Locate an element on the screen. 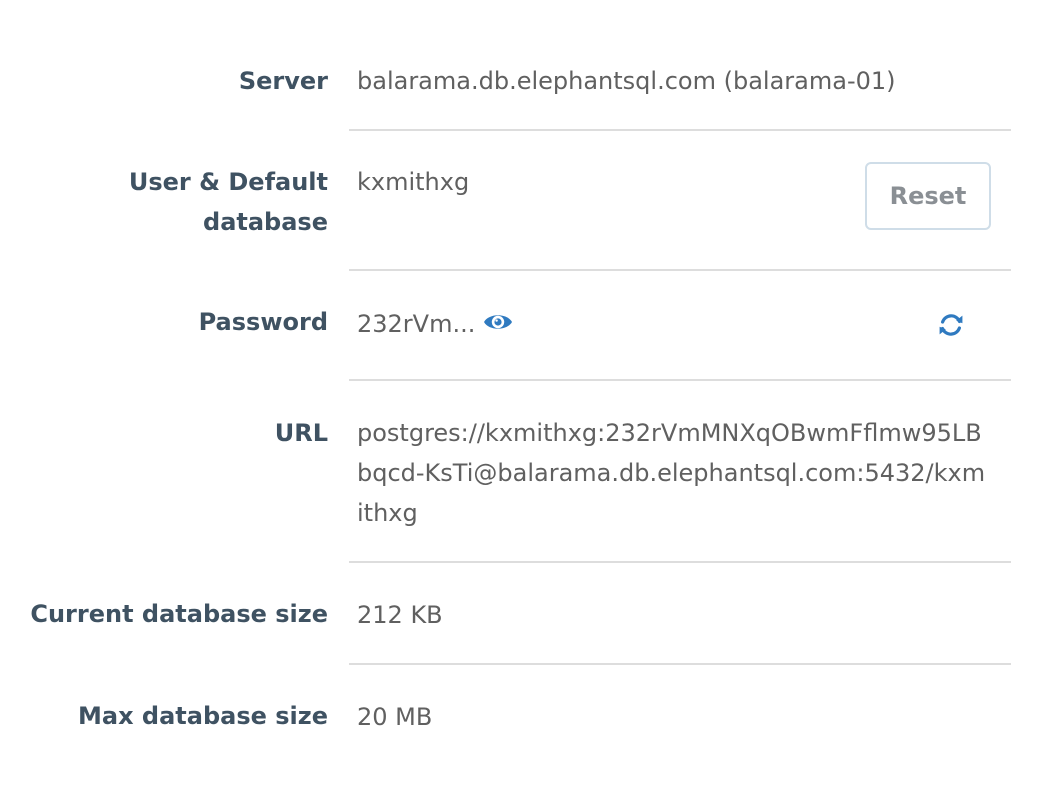  user-value: kxmithxg is located at coordinates (413, 182).